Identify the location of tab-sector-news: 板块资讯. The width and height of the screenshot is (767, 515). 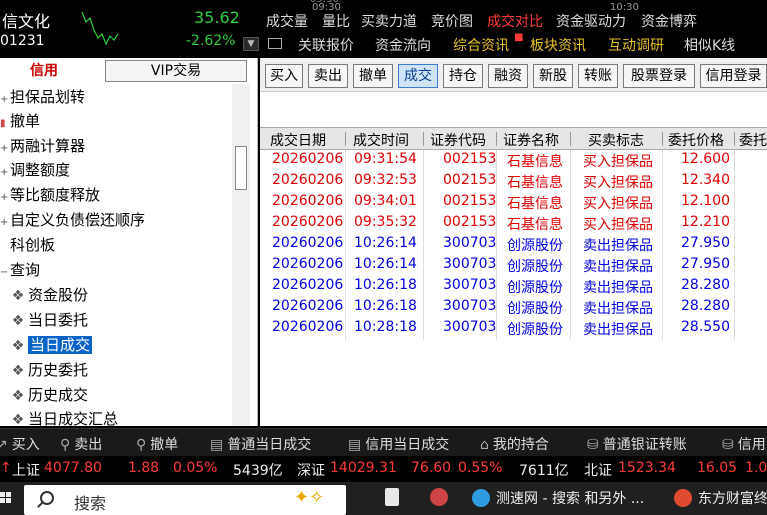
(558, 45).